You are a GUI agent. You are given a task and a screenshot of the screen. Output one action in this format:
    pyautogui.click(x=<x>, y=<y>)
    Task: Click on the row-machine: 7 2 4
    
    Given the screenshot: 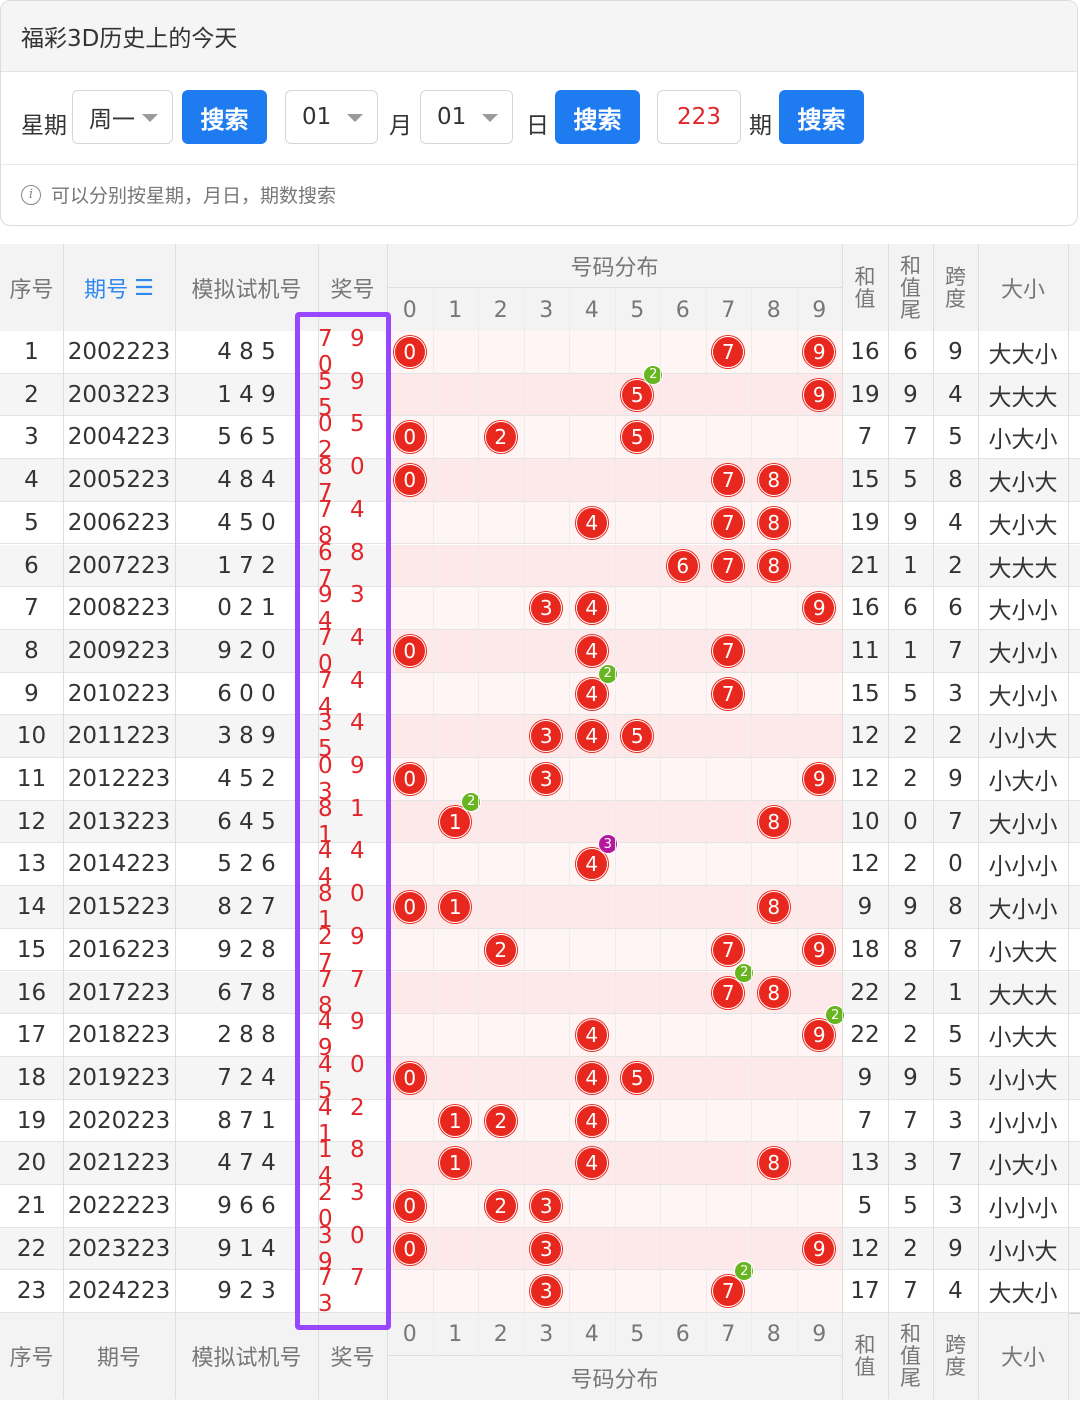 What is the action you would take?
    pyautogui.click(x=246, y=1077)
    